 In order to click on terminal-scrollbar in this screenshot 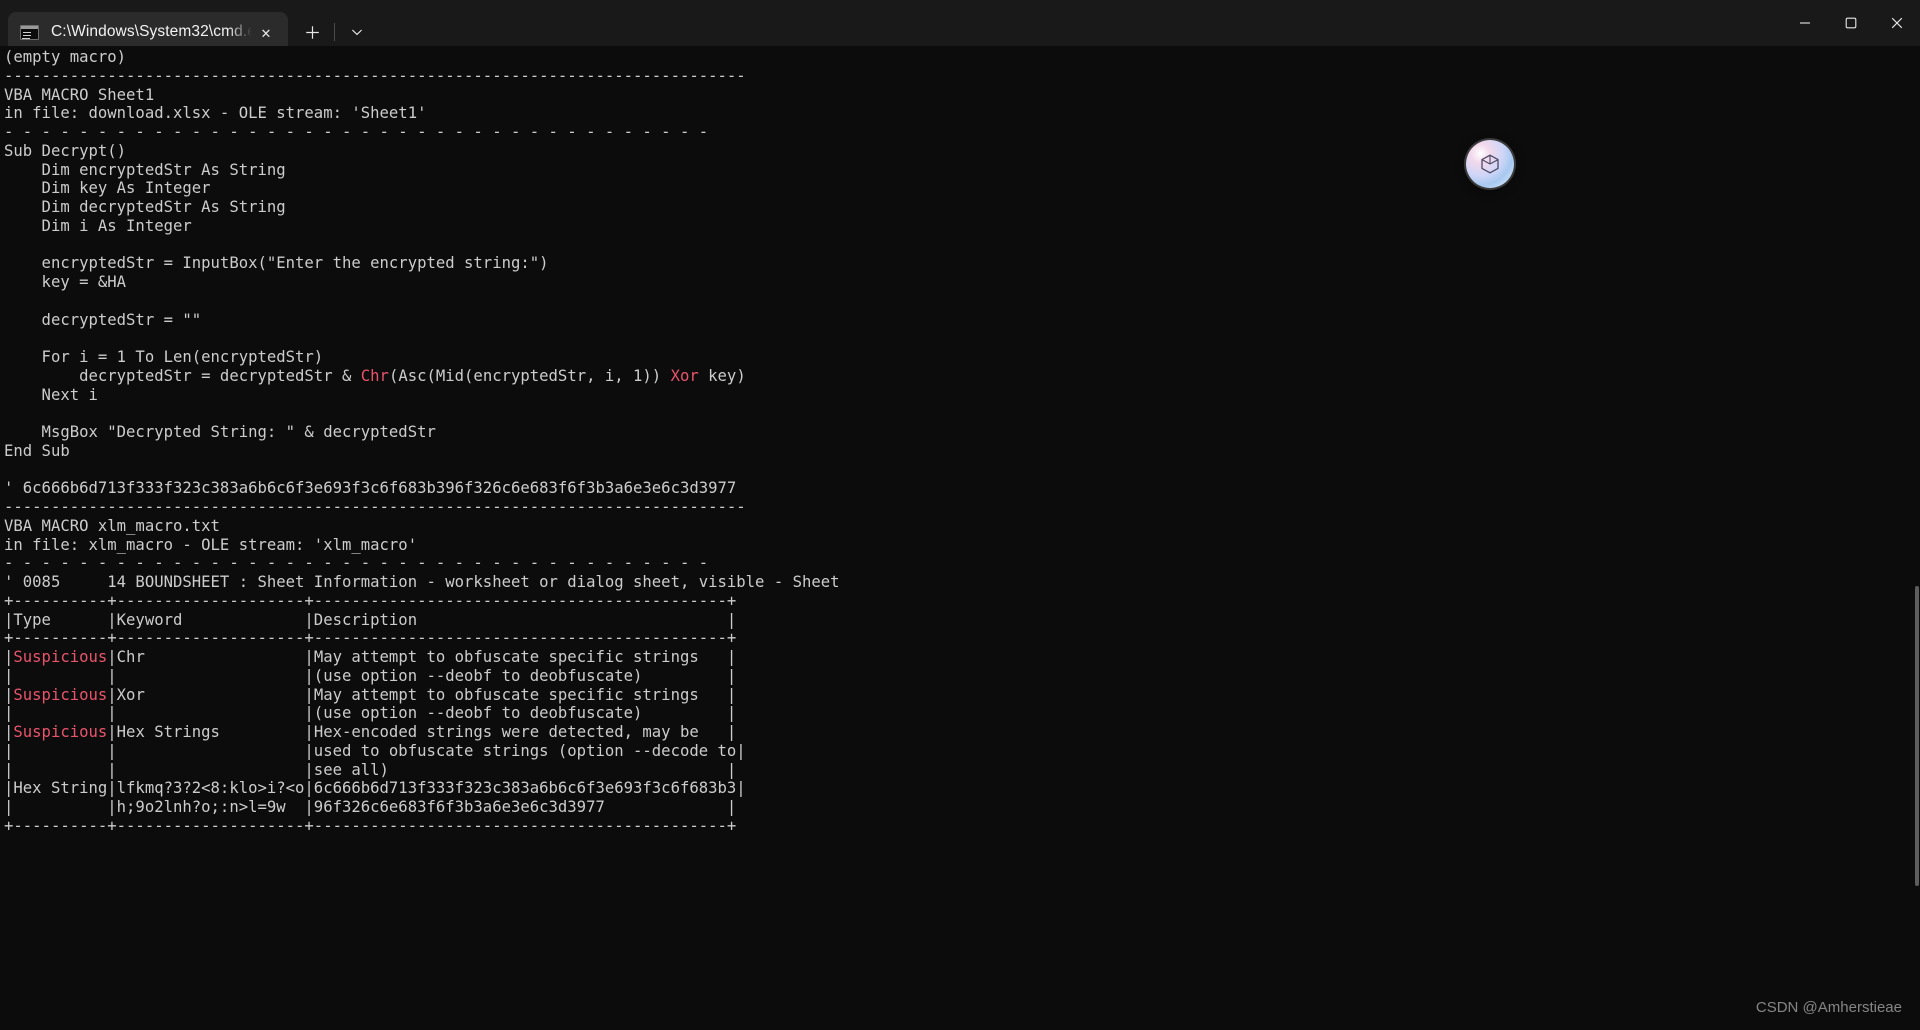, I will do `click(1917, 538)`.